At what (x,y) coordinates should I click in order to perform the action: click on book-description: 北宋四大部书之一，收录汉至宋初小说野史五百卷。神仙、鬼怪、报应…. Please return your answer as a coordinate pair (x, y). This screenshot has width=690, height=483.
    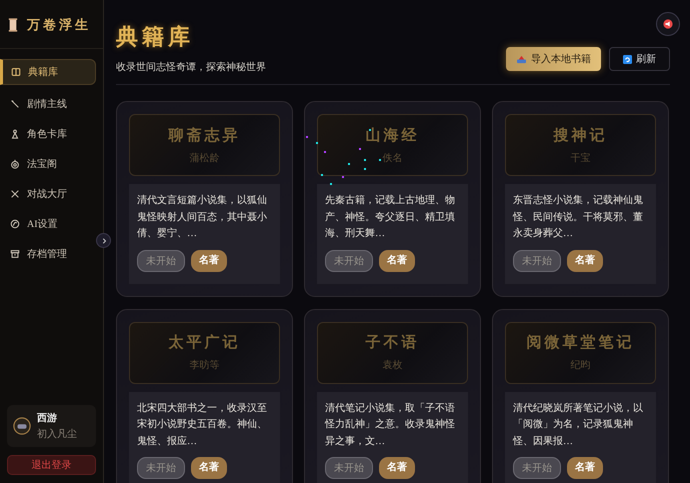
    Looking at the image, I should click on (202, 425).